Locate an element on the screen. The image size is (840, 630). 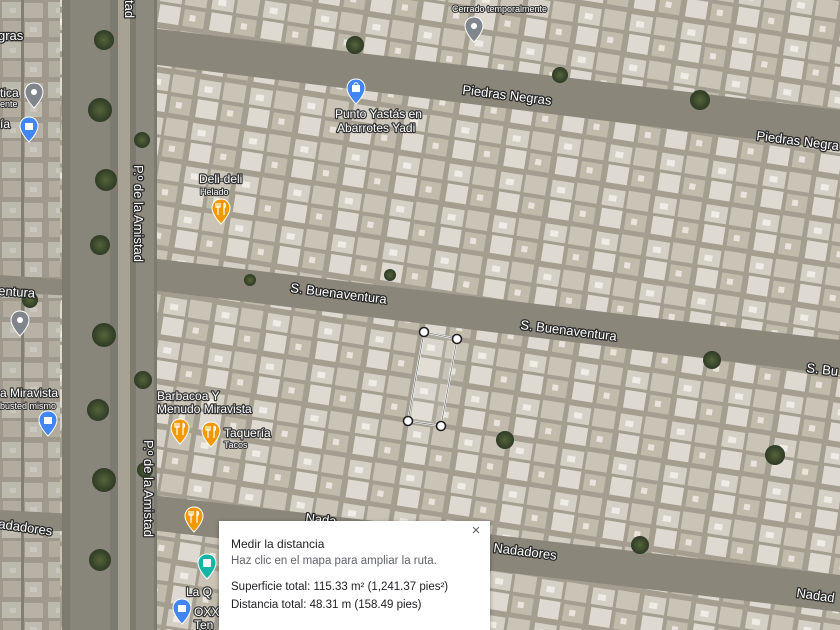
close-icon: × is located at coordinates (476, 531).